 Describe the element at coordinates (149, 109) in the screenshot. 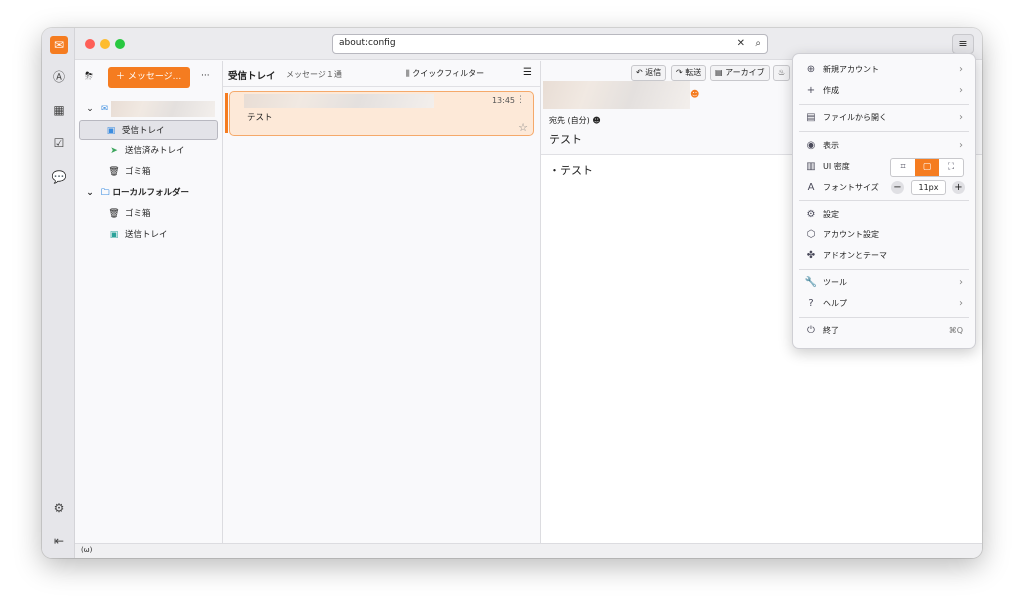

I see `account-row: ⌄ ✉` at that location.